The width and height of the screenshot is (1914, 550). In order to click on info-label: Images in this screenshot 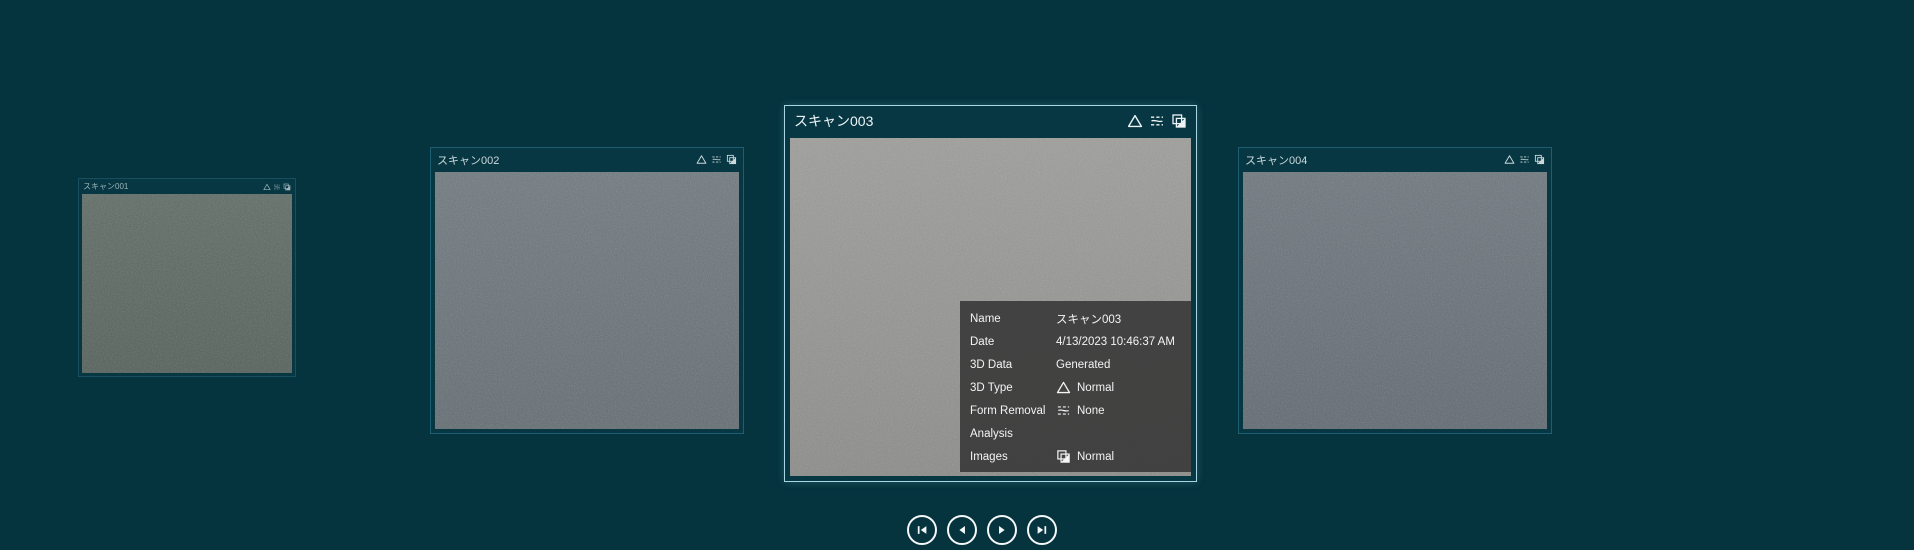, I will do `click(989, 456)`.